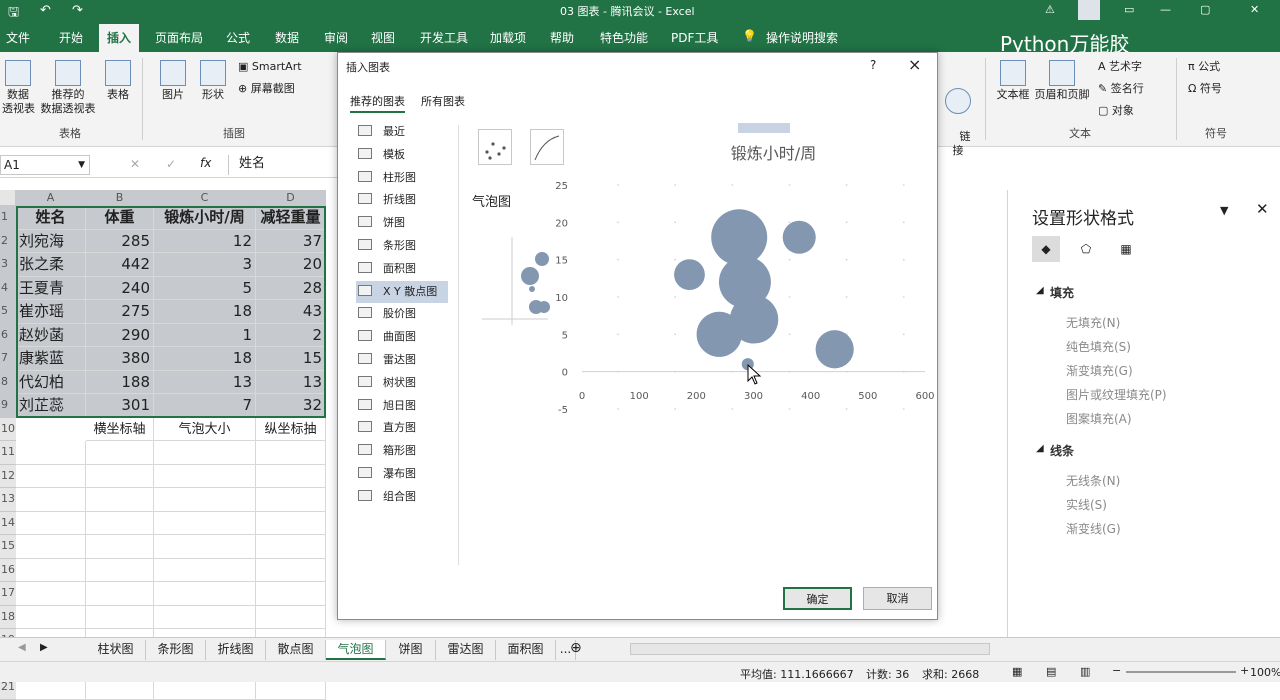 The image size is (1280, 700). Describe the element at coordinates (44, 647) in the screenshot. I see `scroll-right-icon: ▶` at that location.